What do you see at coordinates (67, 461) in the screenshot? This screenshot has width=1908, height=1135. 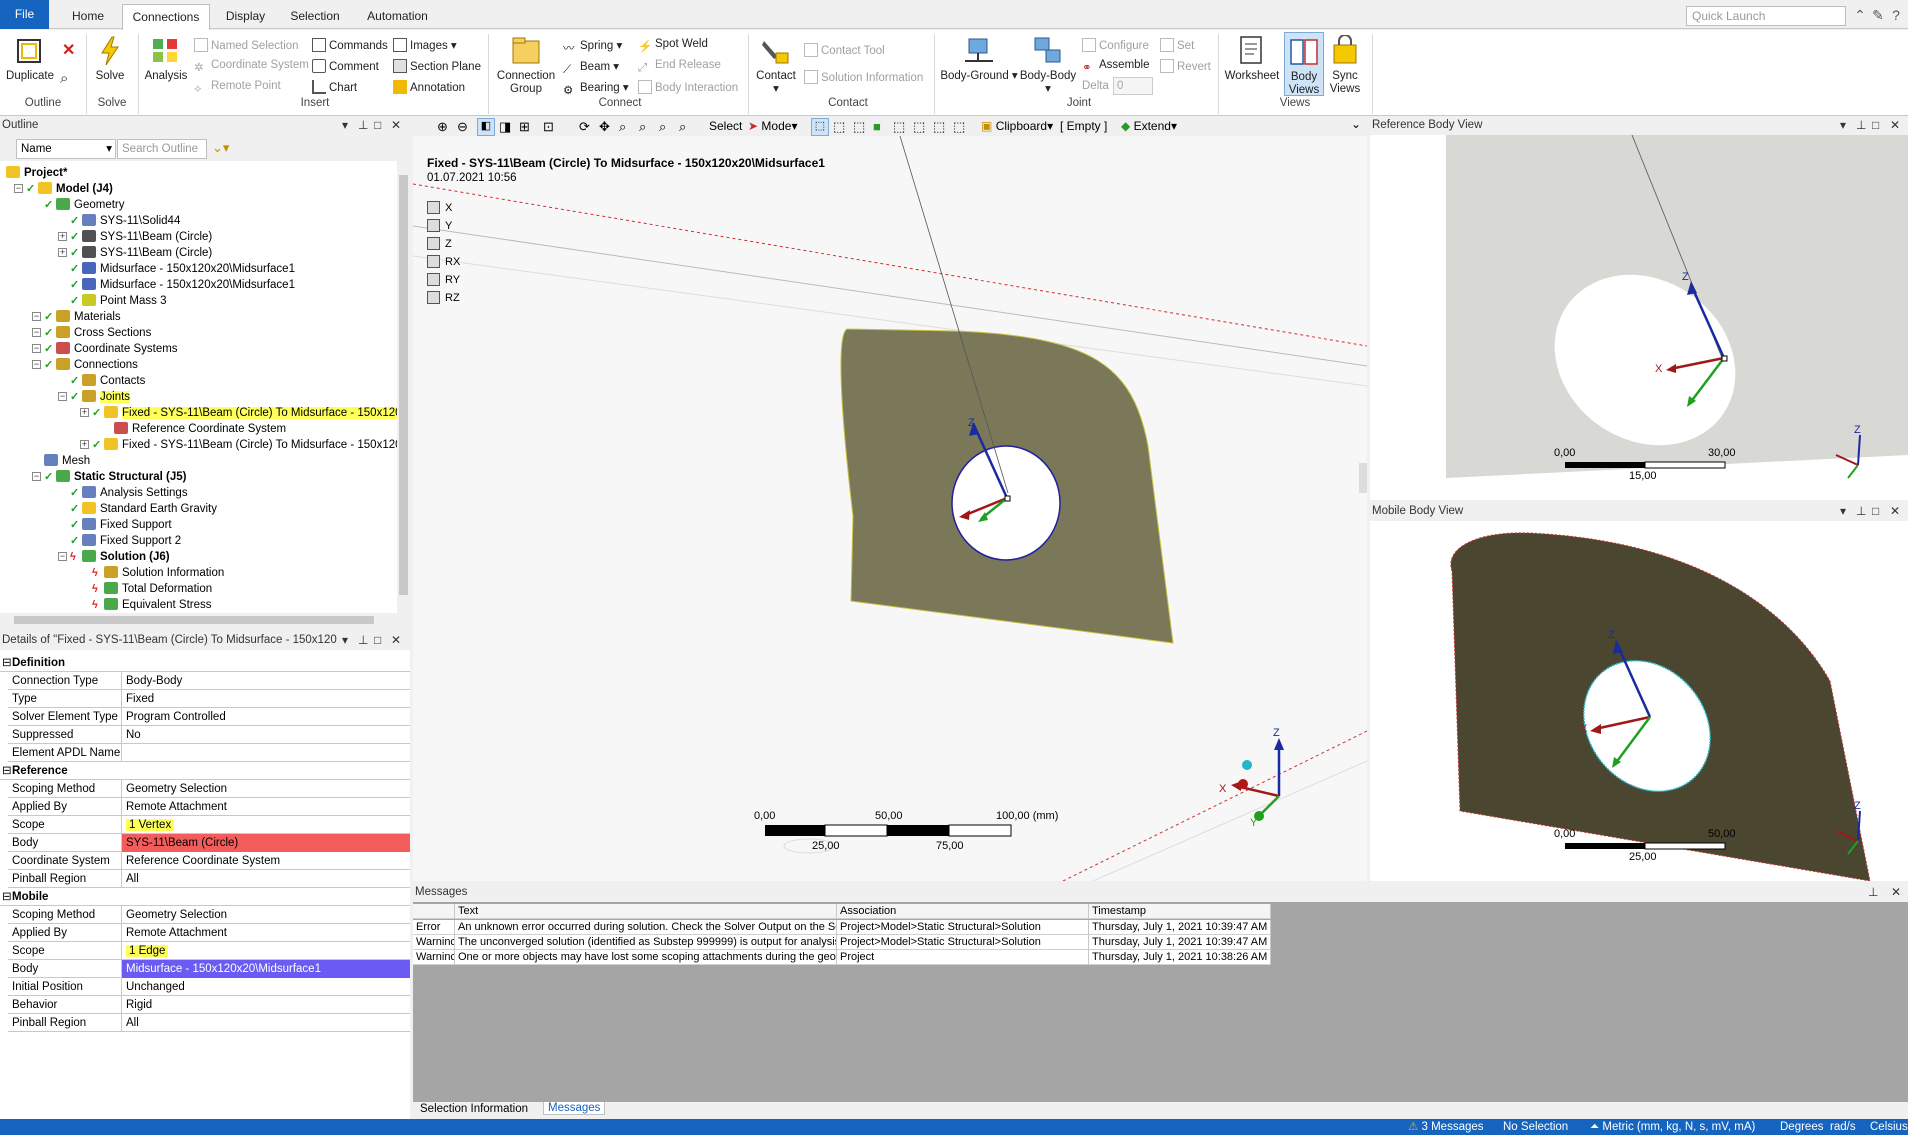 I see `tree-node: Mesh` at bounding box center [67, 461].